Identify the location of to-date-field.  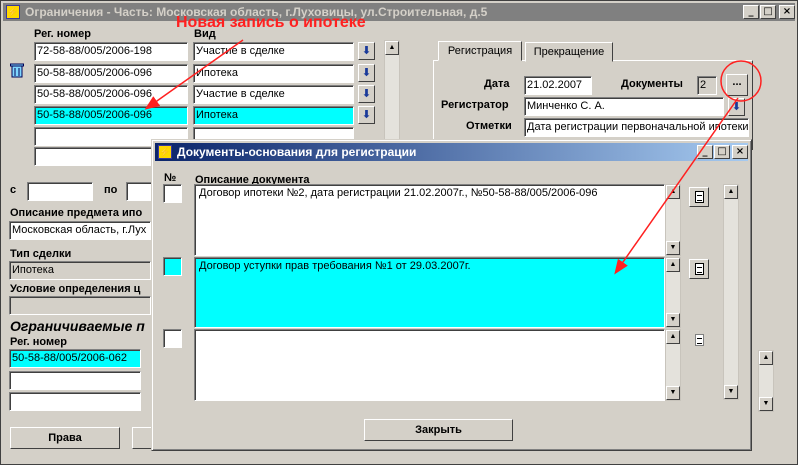
(139, 191).